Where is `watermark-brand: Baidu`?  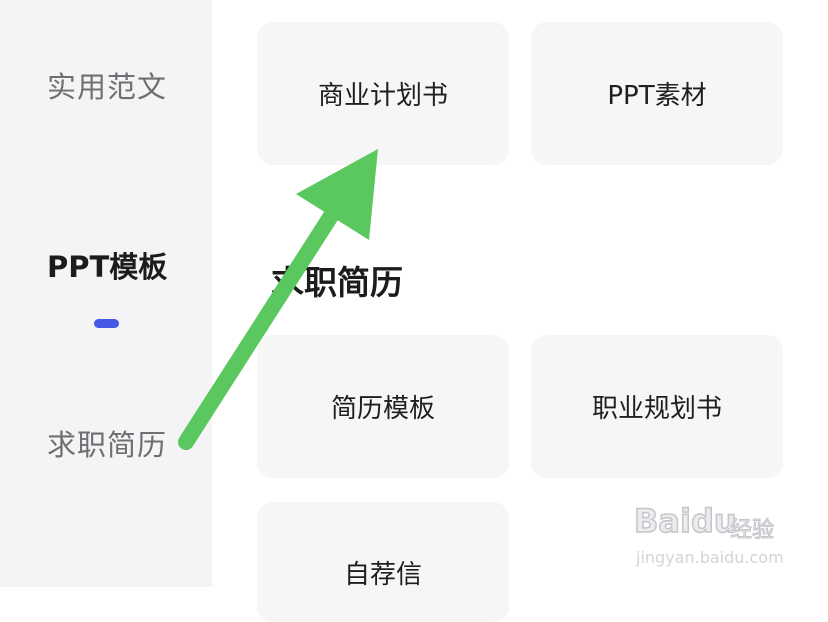
watermark-brand: Baidu is located at coordinates (685, 521).